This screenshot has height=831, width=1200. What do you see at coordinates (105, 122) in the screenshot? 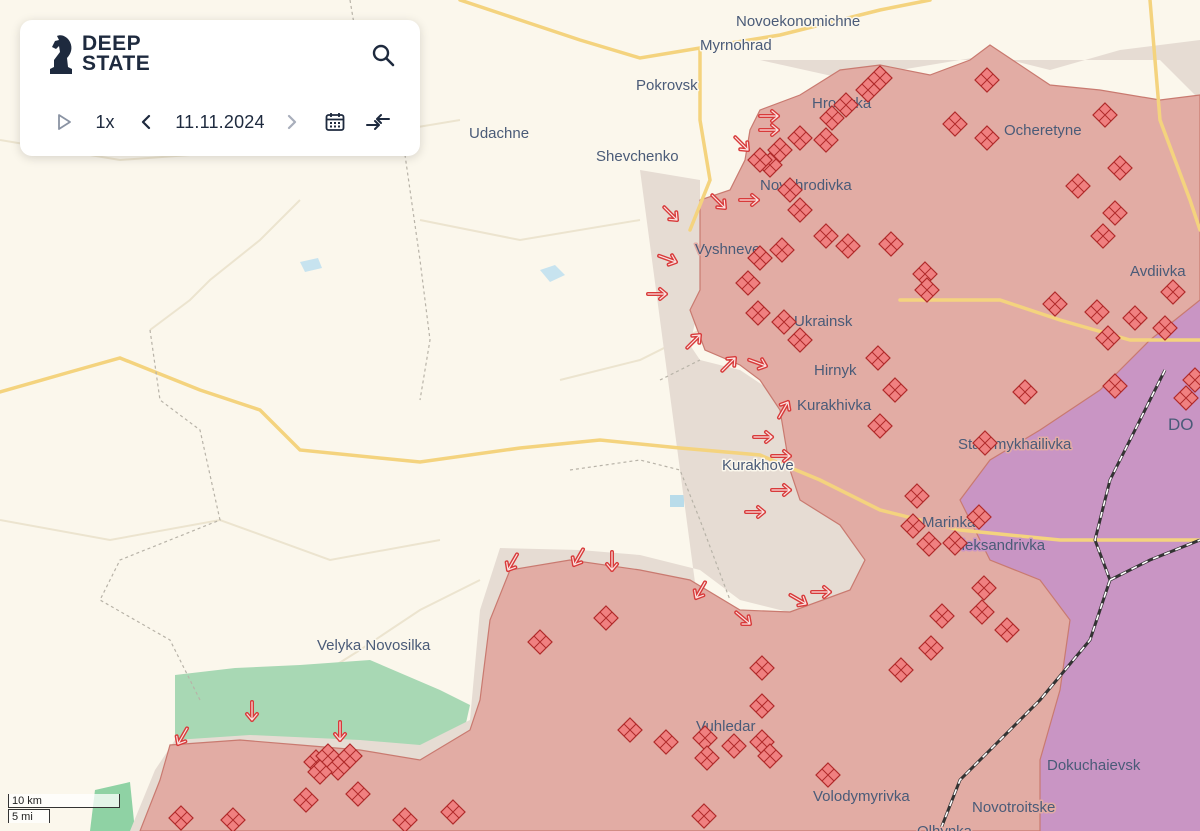
I see `speed-button: 1x` at bounding box center [105, 122].